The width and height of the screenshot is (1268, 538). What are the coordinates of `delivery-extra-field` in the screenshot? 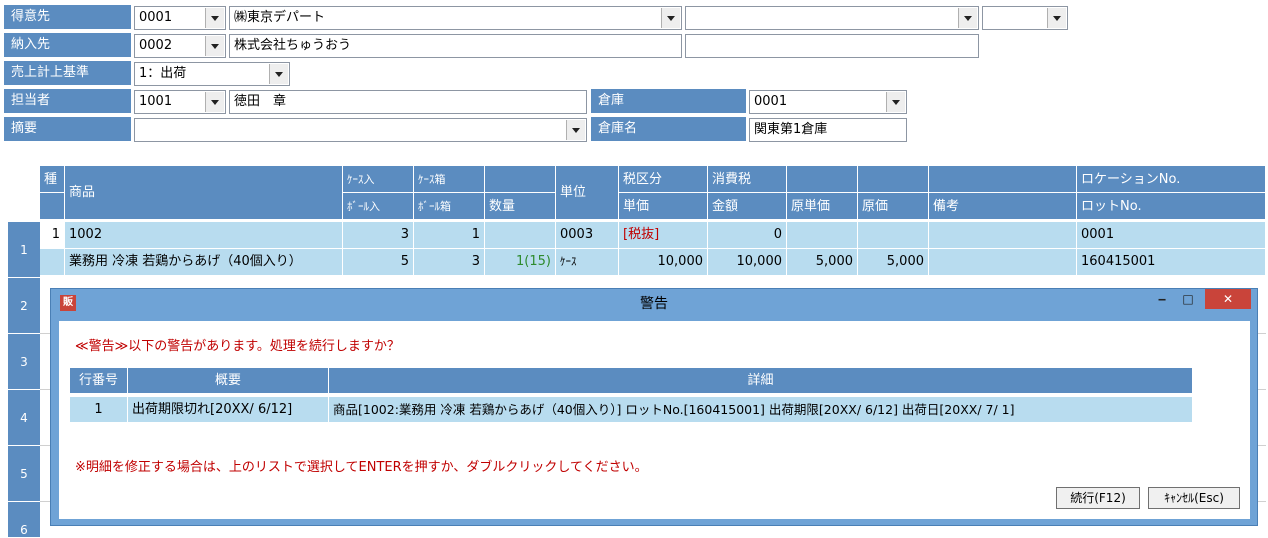 It's located at (832, 46).